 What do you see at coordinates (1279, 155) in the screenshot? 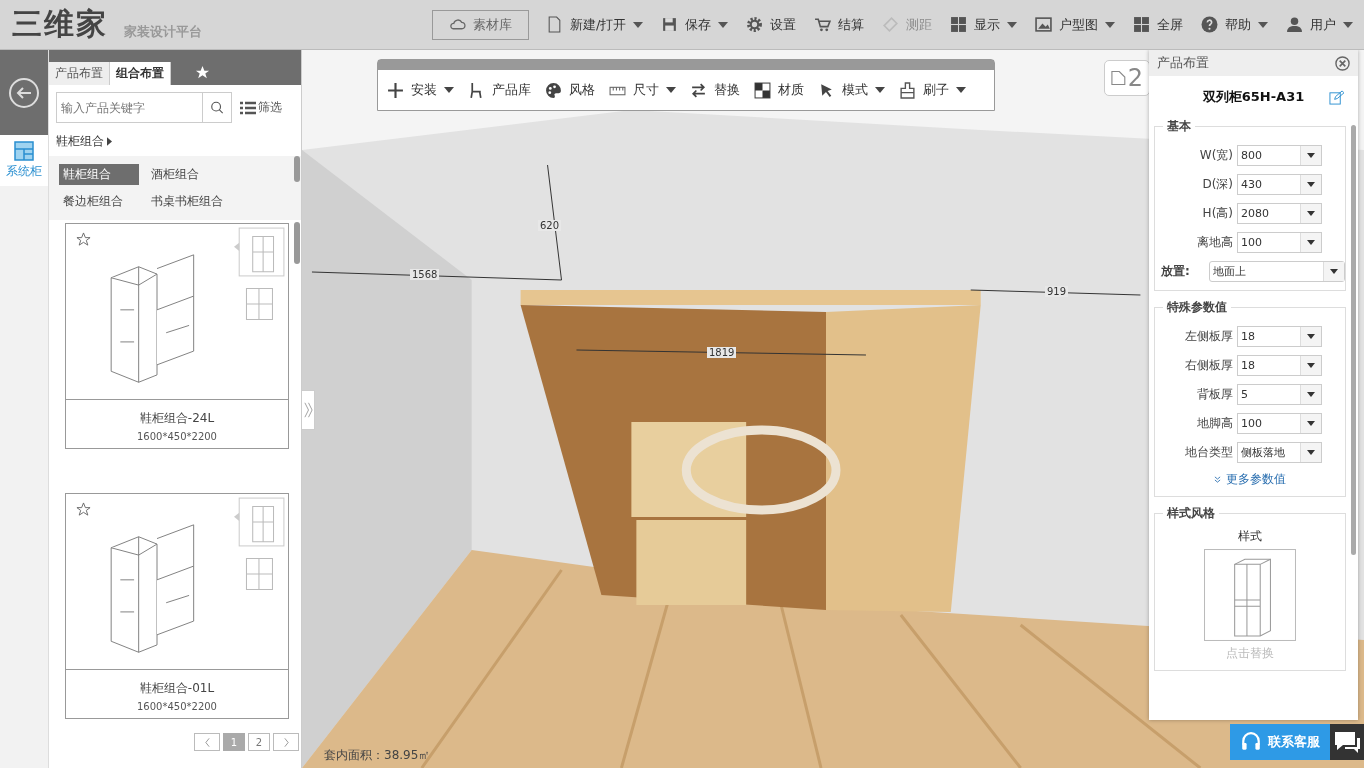
I see `dropdown-field: 800` at bounding box center [1279, 155].